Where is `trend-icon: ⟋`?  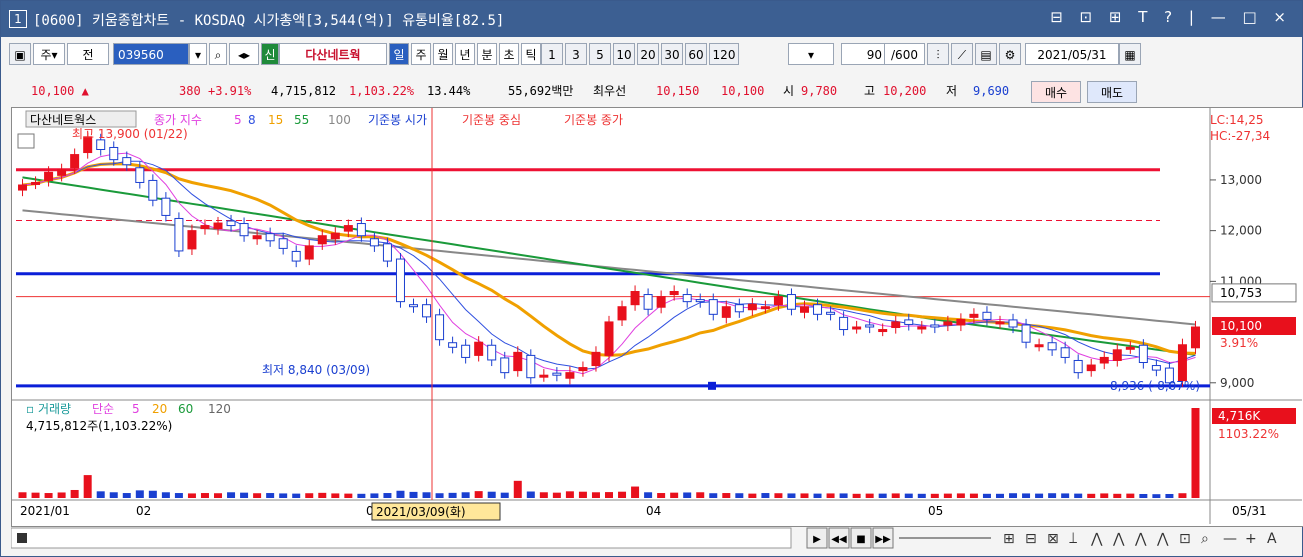
trend-icon: ⟋ is located at coordinates (962, 54).